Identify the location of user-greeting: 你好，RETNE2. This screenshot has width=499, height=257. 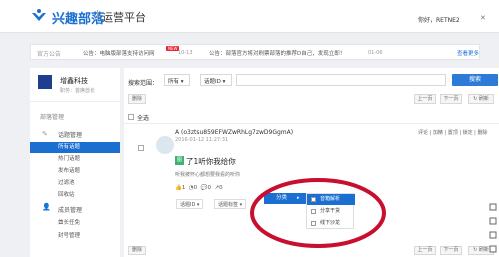
(439, 19).